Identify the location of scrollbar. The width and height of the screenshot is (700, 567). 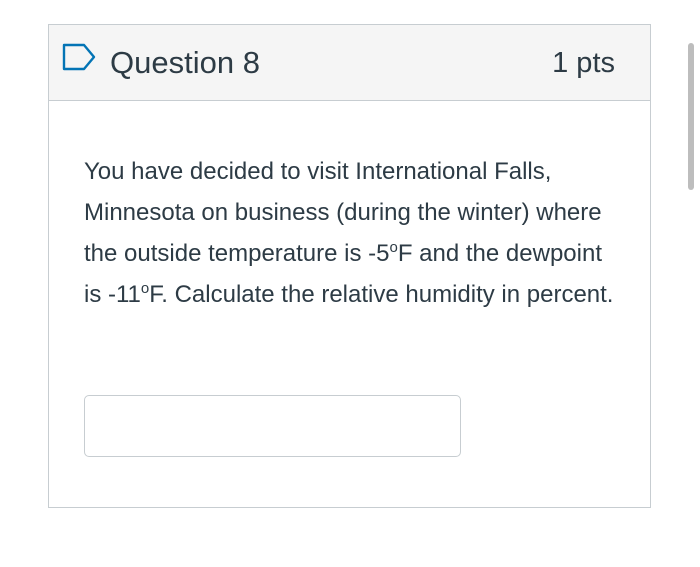
(691, 116).